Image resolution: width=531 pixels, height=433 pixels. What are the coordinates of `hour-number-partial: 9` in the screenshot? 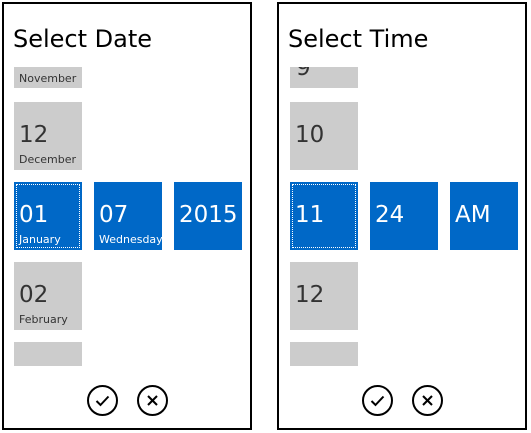 It's located at (303, 74).